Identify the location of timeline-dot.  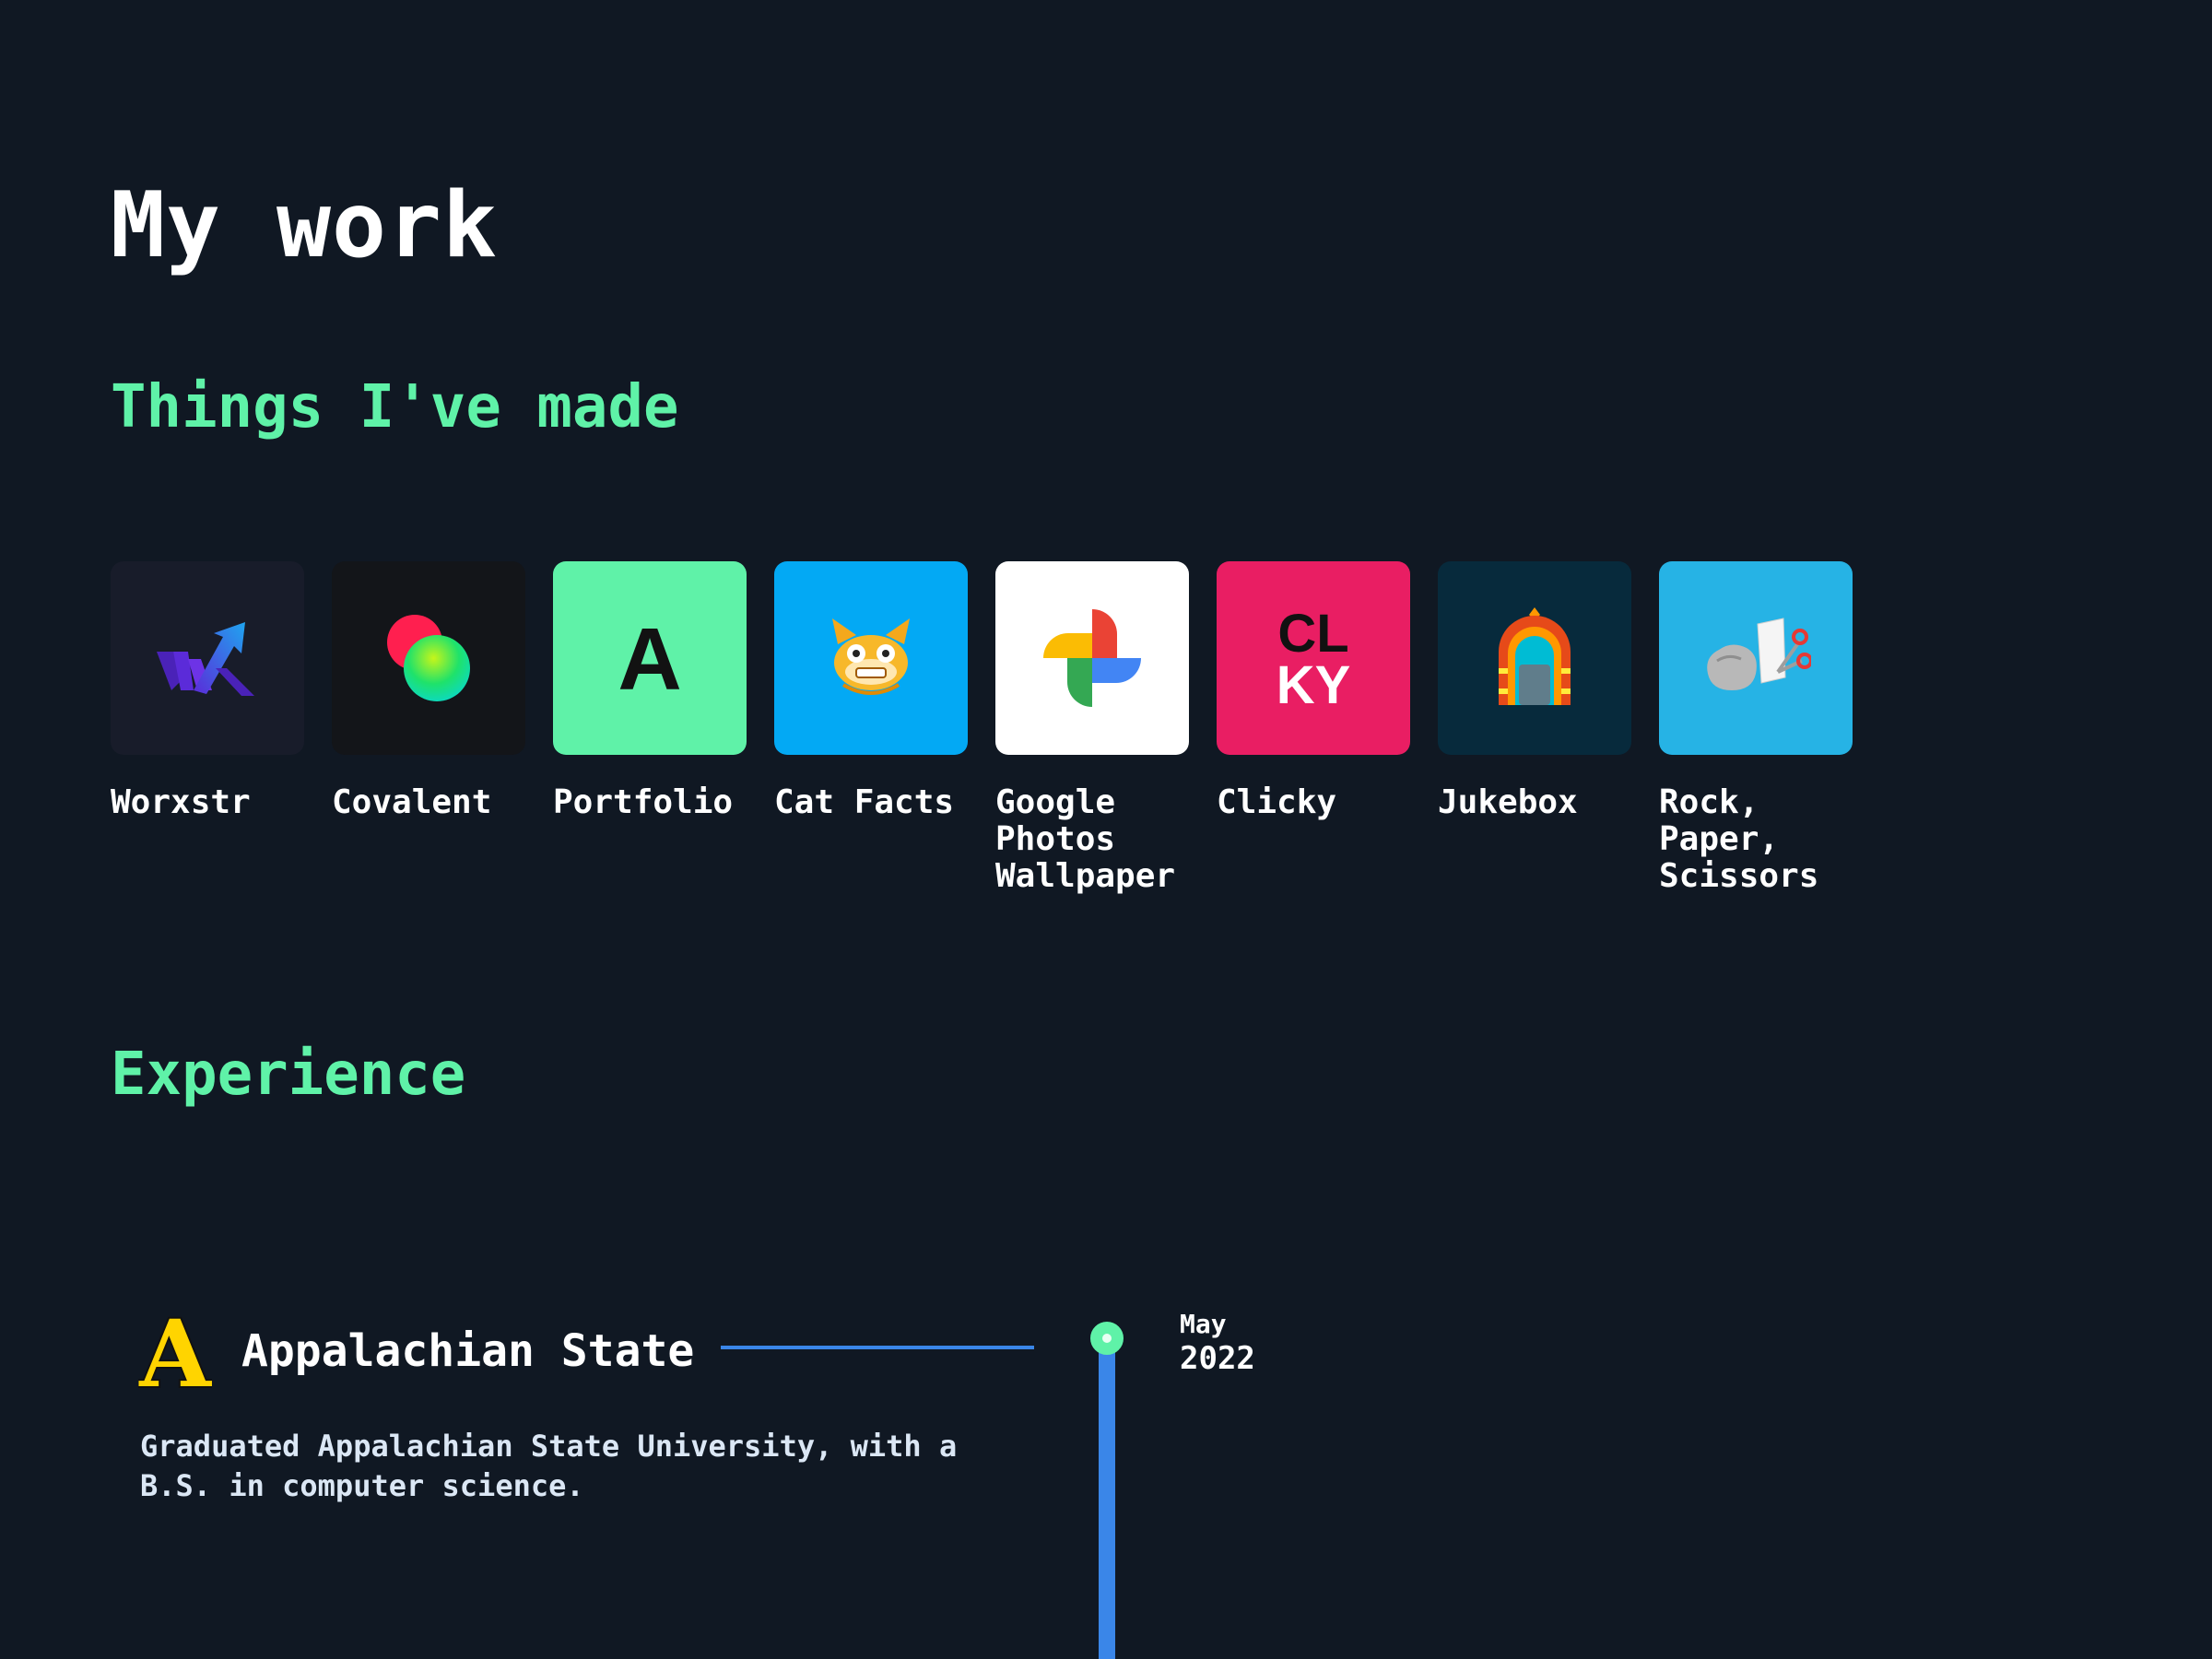
(1107, 1338).